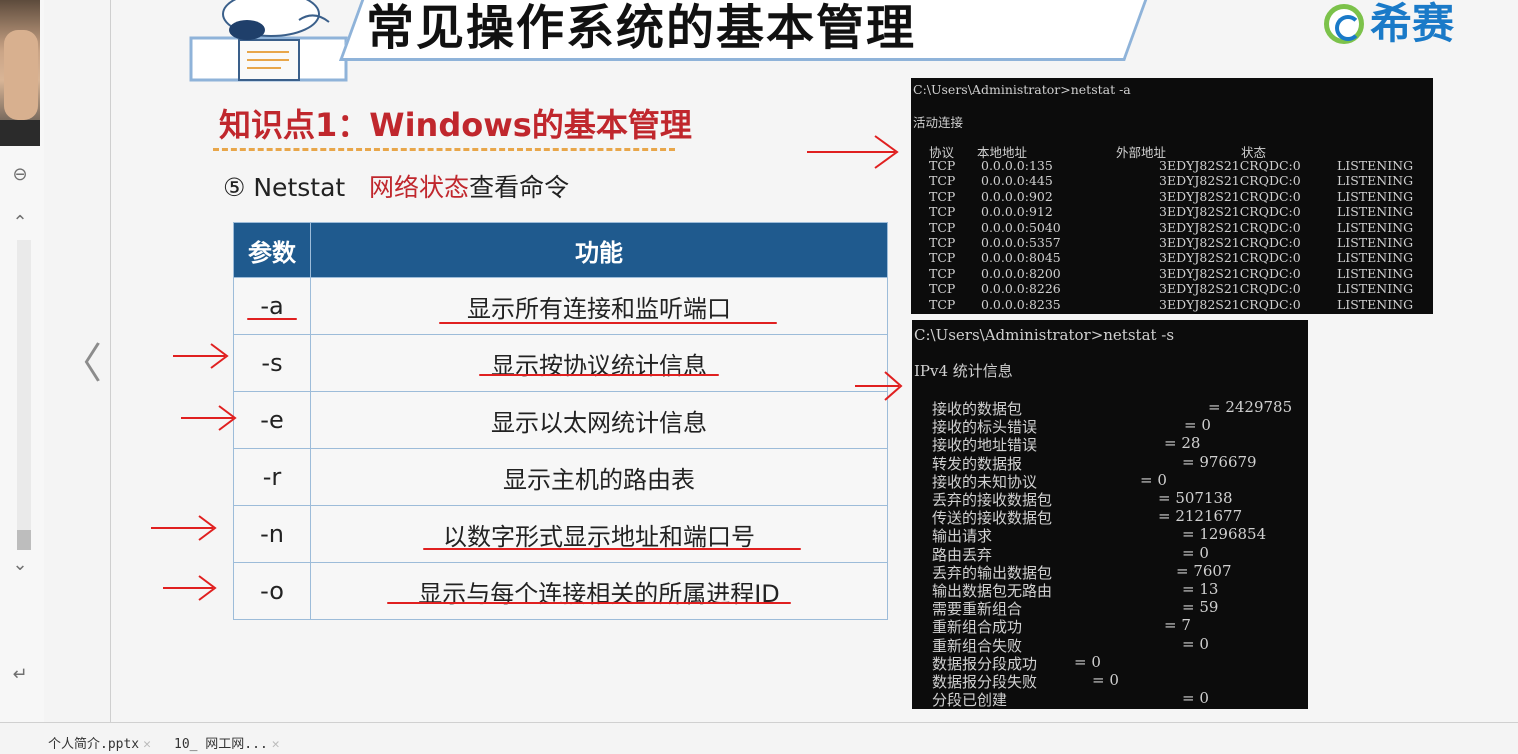  What do you see at coordinates (1219, 461) in the screenshot?
I see `stat-value: = 976679` at bounding box center [1219, 461].